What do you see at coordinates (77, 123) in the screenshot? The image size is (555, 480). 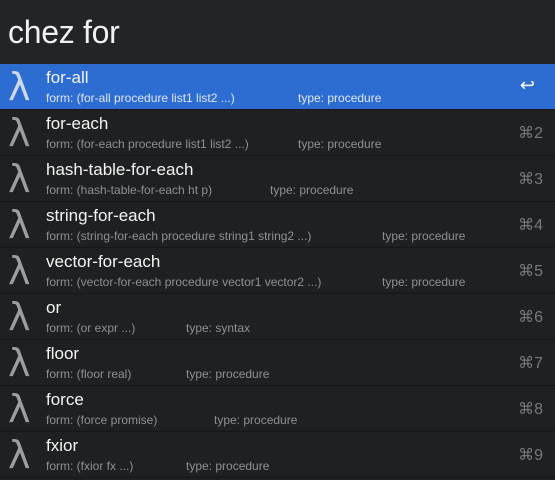 I see `result-title: for-each` at bounding box center [77, 123].